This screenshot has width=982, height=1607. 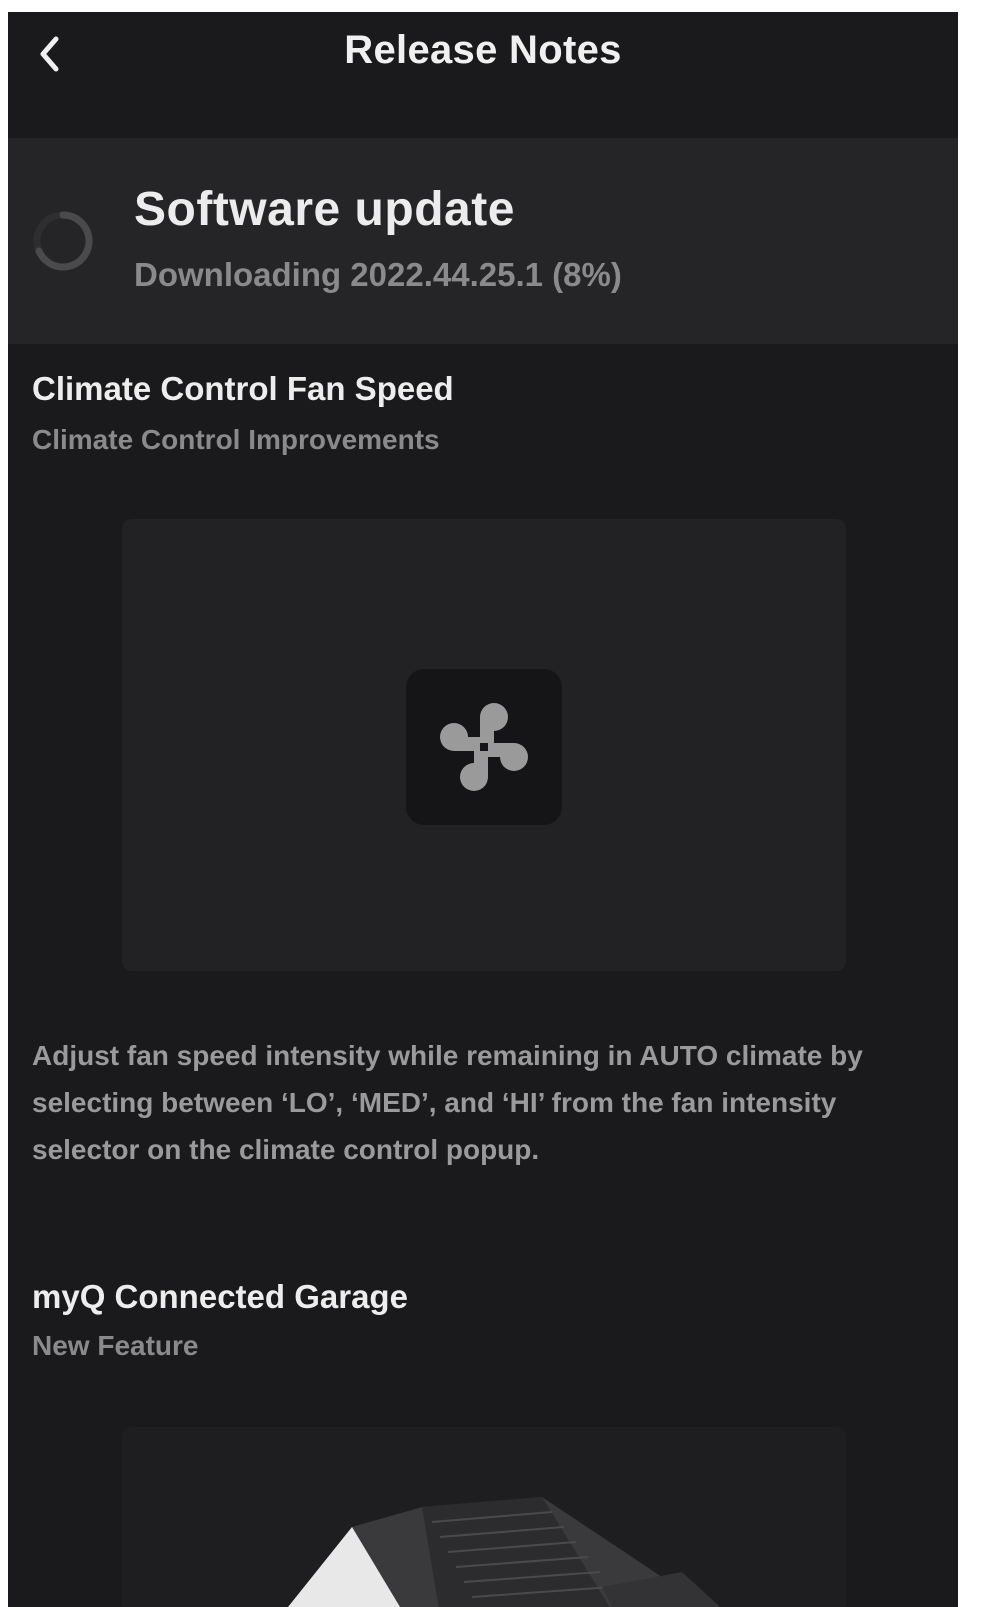 I want to click on note-title-myq-garage: myQ Connected Garage, so click(x=220, y=1296).